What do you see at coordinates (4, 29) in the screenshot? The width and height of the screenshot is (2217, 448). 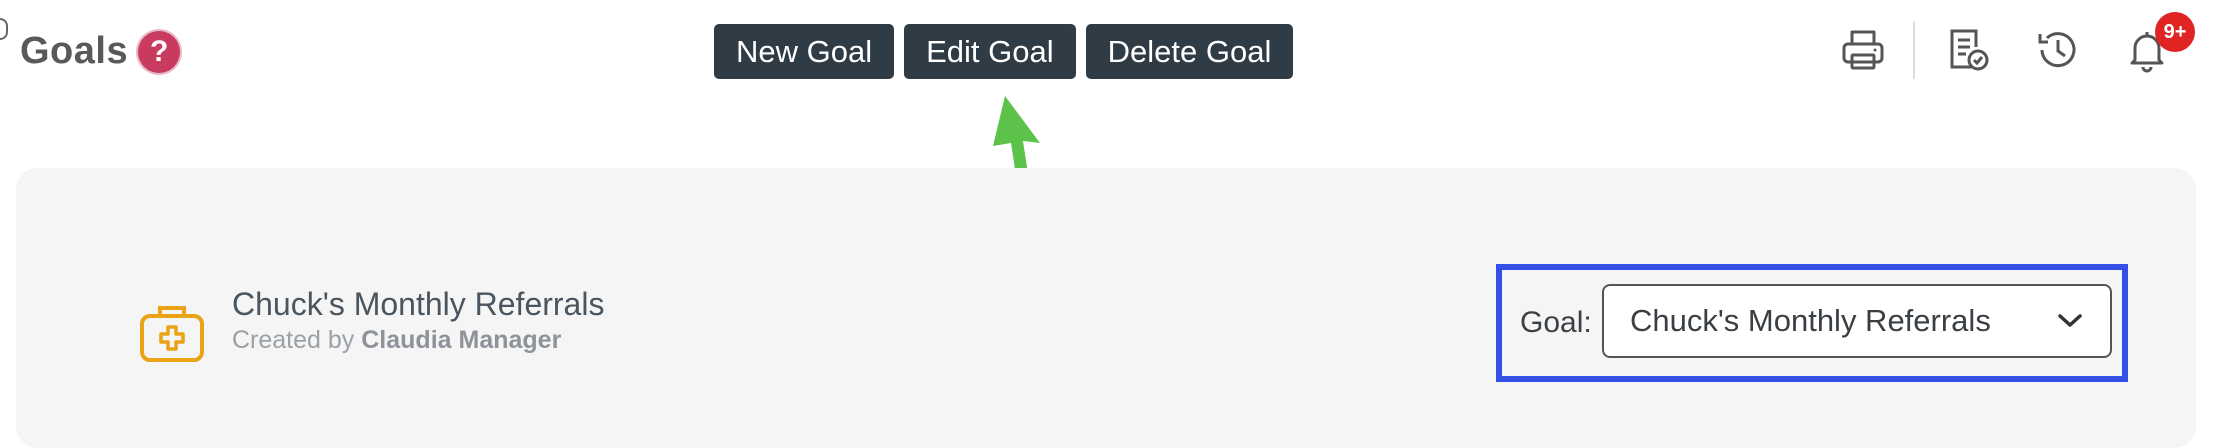 I see `window-edge-fragment` at bounding box center [4, 29].